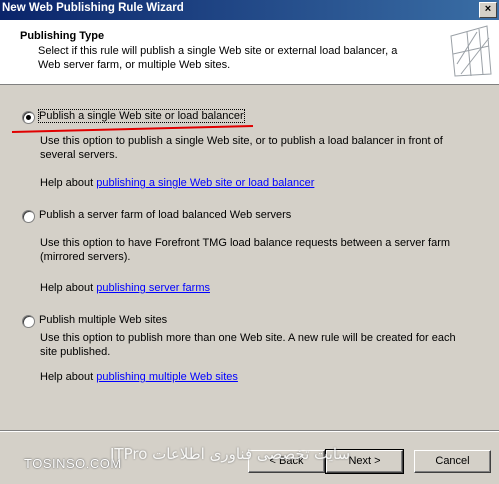 The image size is (499, 484). I want to click on wizard-banner-icon, so click(470, 51).